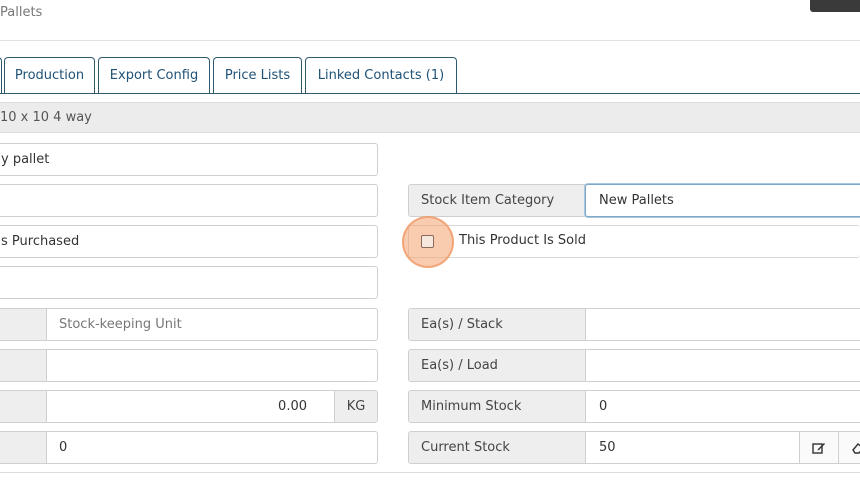  Describe the element at coordinates (40, 241) in the screenshot. I see `purchase-value: s Purchased` at that location.